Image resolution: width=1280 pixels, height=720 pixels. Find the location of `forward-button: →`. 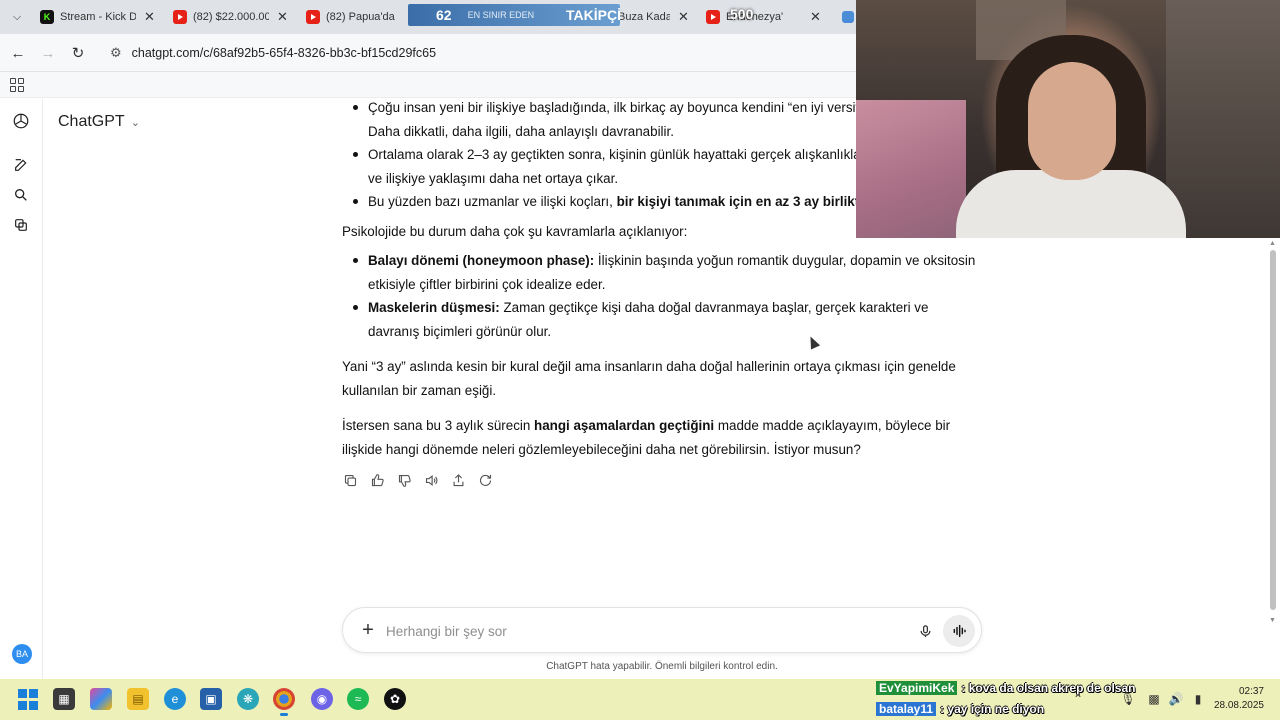

forward-button: → is located at coordinates (48, 53).